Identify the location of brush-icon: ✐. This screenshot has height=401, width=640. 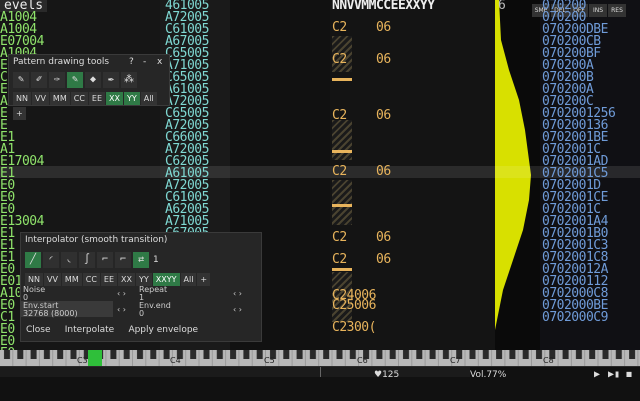
(39, 80).